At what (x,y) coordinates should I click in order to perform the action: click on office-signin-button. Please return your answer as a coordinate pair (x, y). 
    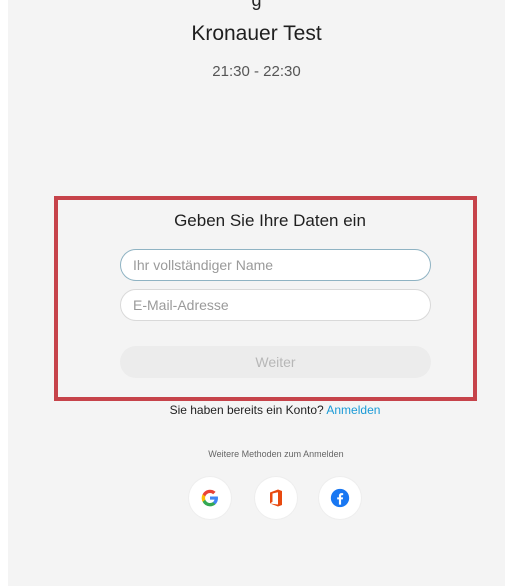
    Looking at the image, I should click on (276, 498).